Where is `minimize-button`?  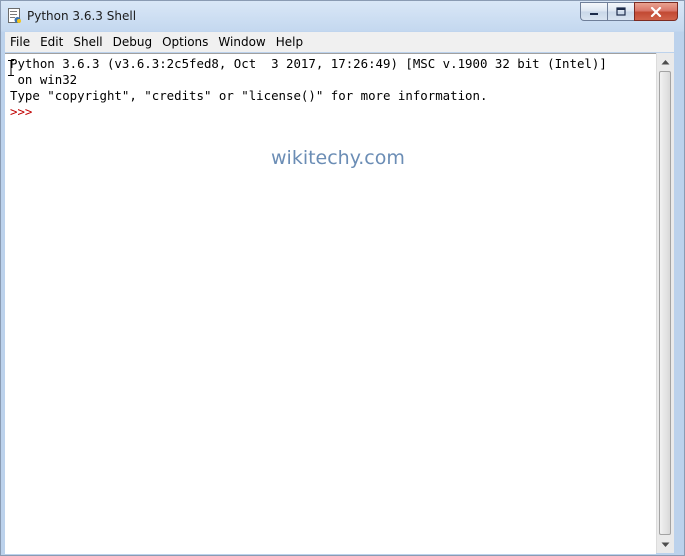 minimize-button is located at coordinates (593, 11).